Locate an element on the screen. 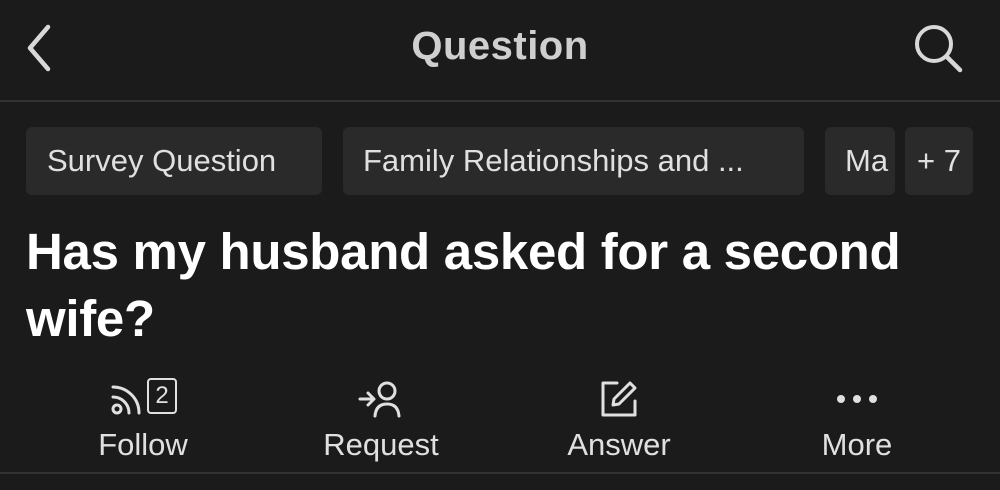  follow-count-badge: 2 is located at coordinates (162, 396).